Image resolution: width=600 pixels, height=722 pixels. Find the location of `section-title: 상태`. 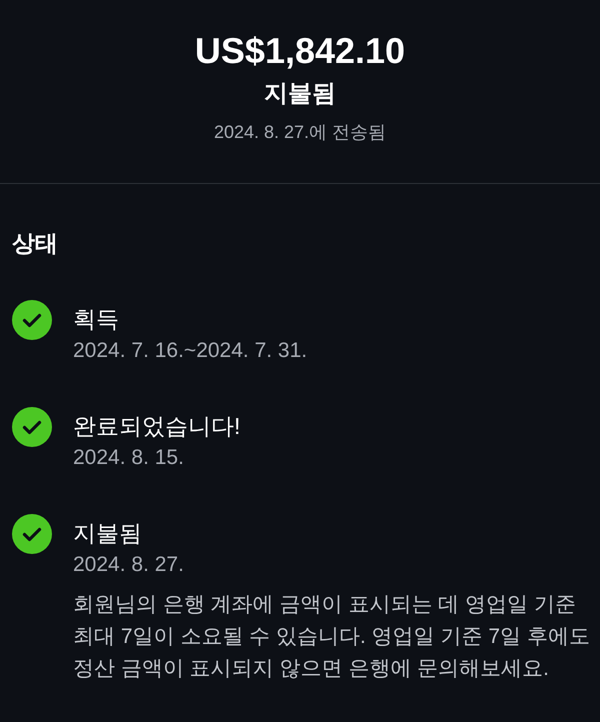

section-title: 상태 is located at coordinates (35, 243).